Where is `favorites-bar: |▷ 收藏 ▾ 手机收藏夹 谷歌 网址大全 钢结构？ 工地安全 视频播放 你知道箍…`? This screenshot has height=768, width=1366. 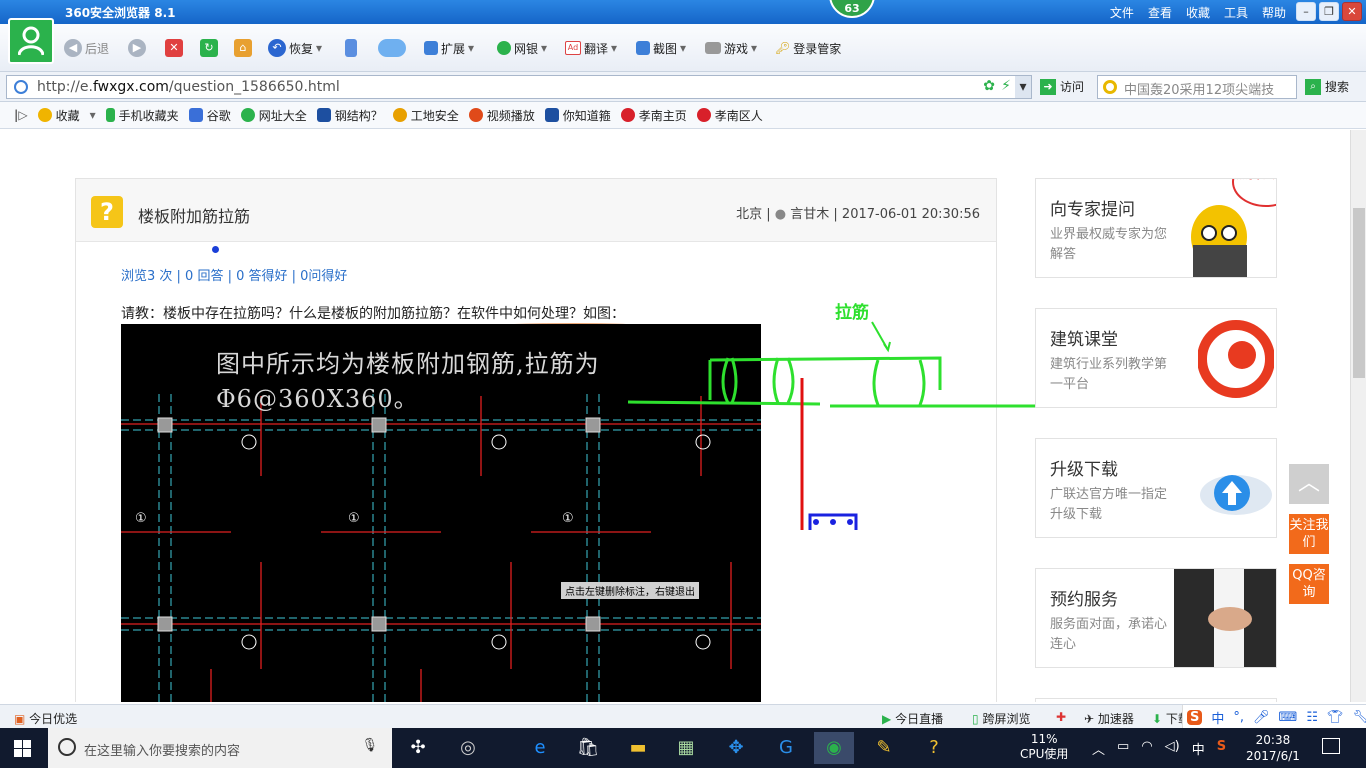 favorites-bar: |▷ 收藏 ▾ 手机收藏夹 谷歌 网址大全 钢结构？ 工地安全 视频播放 你知道箍… is located at coordinates (683, 115).